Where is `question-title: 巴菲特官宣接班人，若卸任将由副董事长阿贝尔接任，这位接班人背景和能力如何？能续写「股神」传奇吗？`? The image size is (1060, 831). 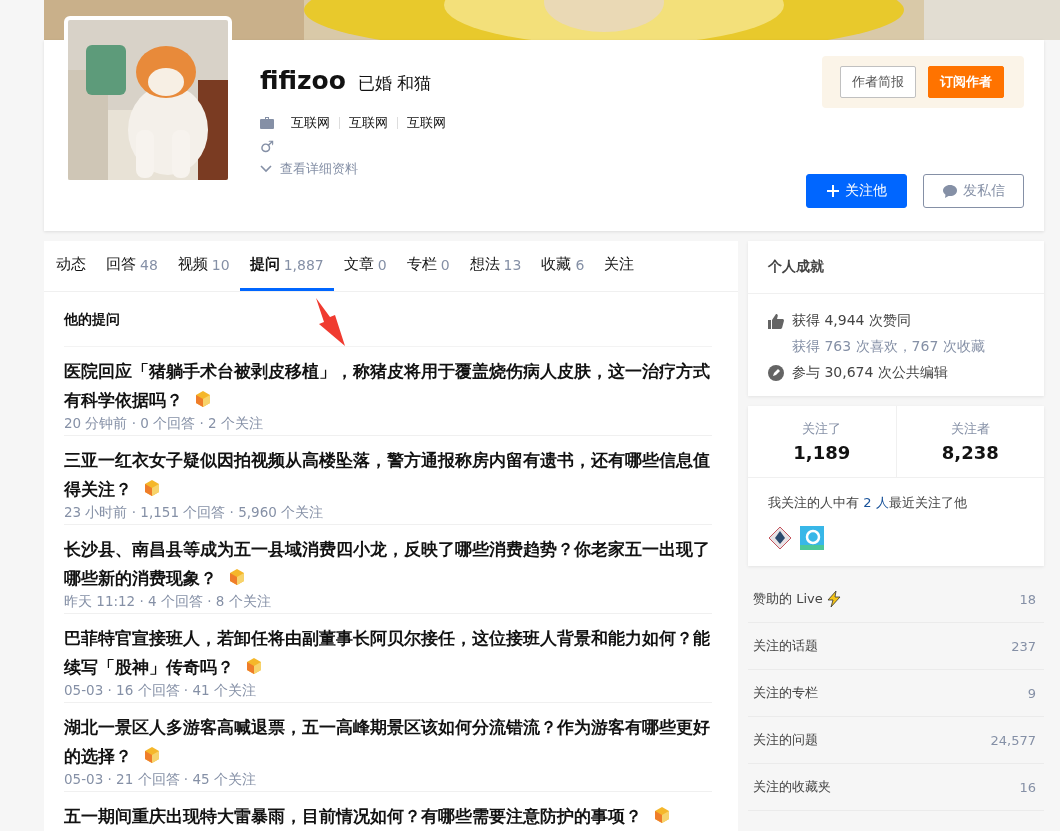 question-title: 巴菲特官宣接班人，若卸任将由副董事长阿贝尔接任，这位接班人背景和能力如何？能续写「股神」传奇吗？ is located at coordinates (388, 653).